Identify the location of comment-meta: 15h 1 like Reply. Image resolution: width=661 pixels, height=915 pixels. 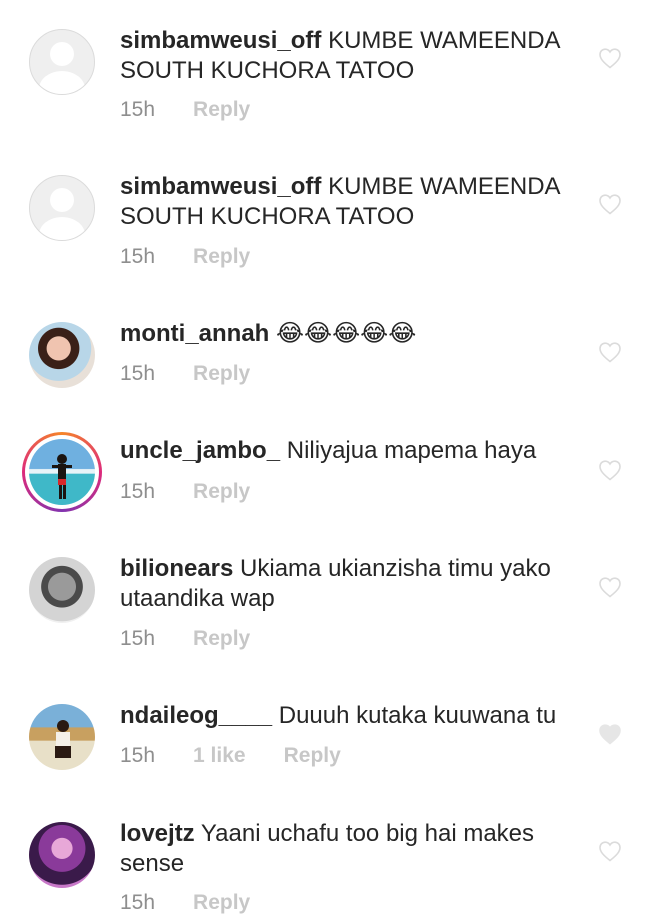
(230, 756).